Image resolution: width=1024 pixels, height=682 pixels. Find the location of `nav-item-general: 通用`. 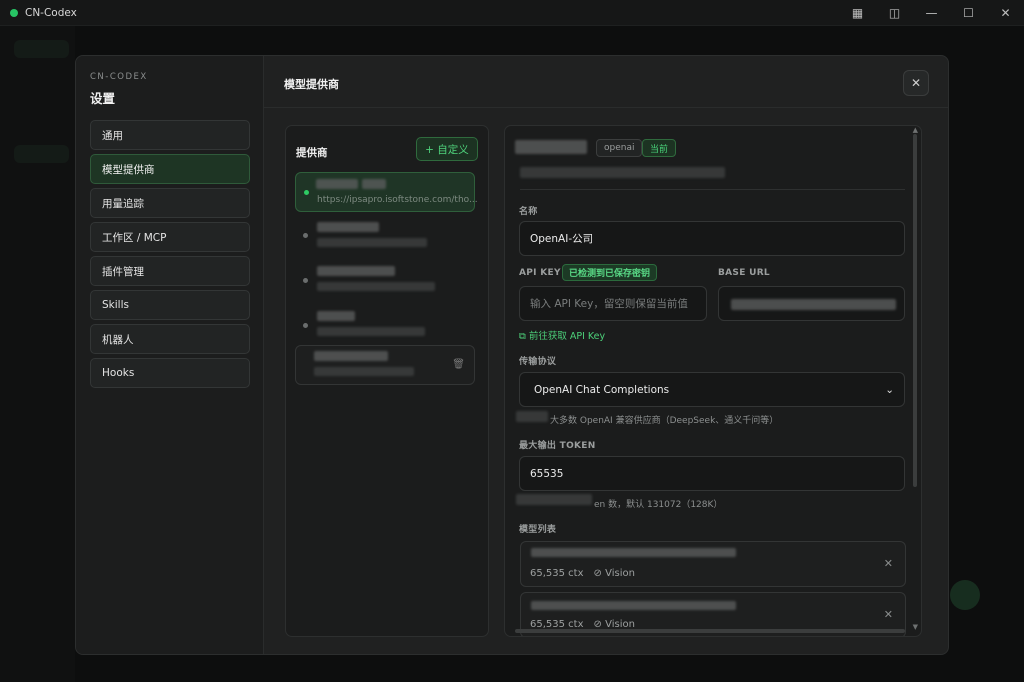

nav-item-general: 通用 is located at coordinates (170, 135).